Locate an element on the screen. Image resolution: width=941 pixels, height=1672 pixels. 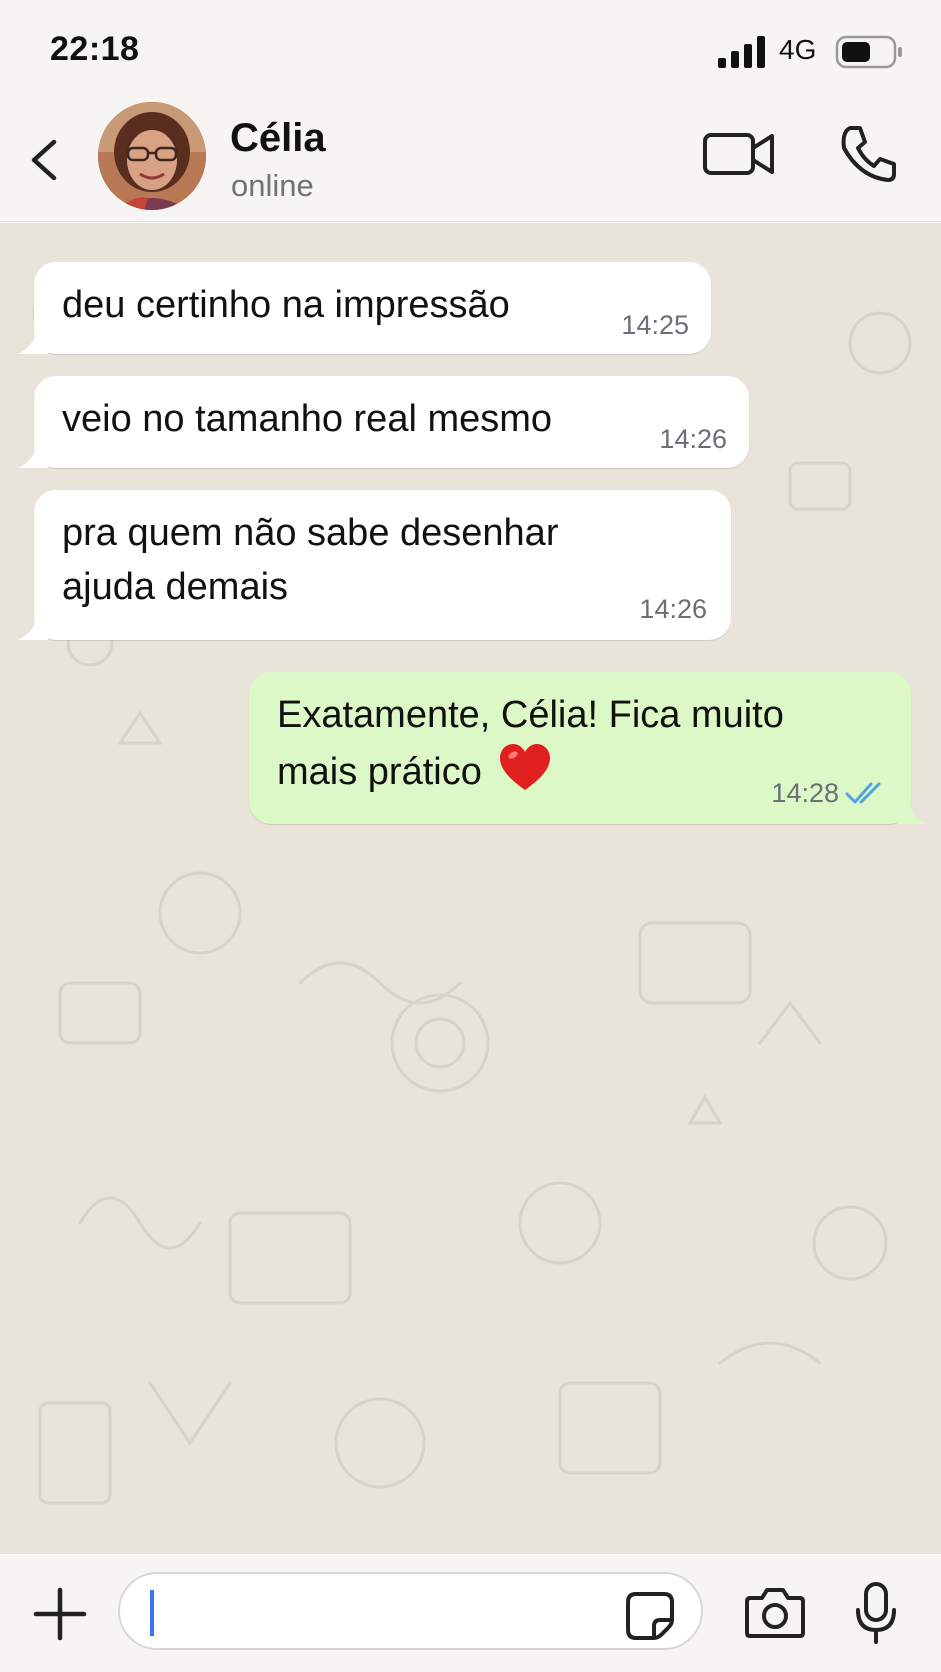
contact-name: Célia is located at coordinates (278, 138).